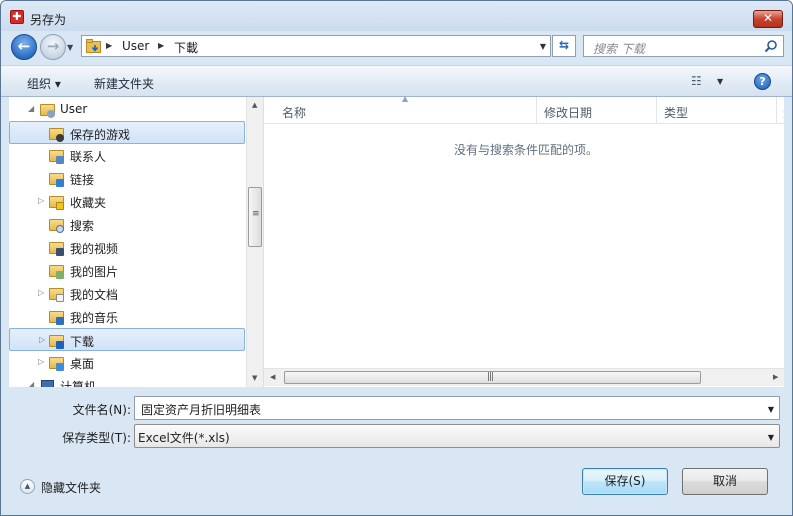 This screenshot has height=516, width=793. What do you see at coordinates (725, 481) in the screenshot?
I see `cancel-button: 取消` at bounding box center [725, 481].